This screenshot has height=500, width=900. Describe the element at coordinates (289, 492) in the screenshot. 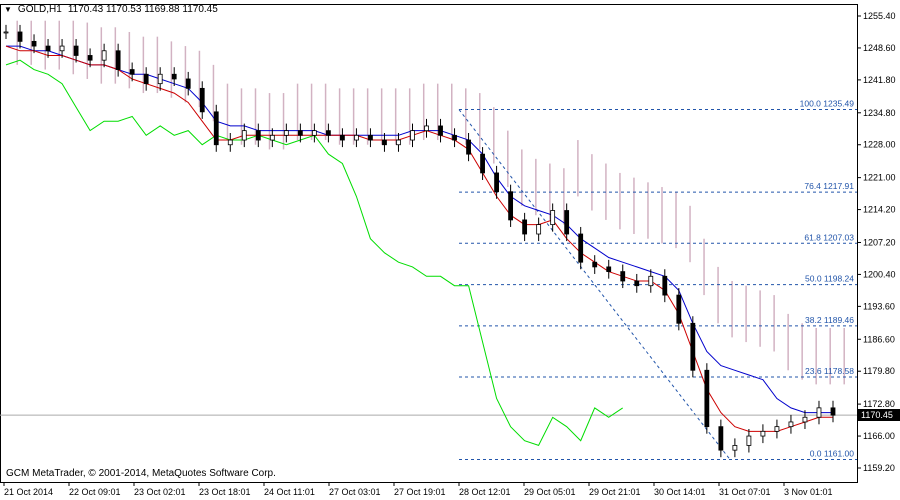

I see `x-axis-label: 24 Oct 11:01` at that location.